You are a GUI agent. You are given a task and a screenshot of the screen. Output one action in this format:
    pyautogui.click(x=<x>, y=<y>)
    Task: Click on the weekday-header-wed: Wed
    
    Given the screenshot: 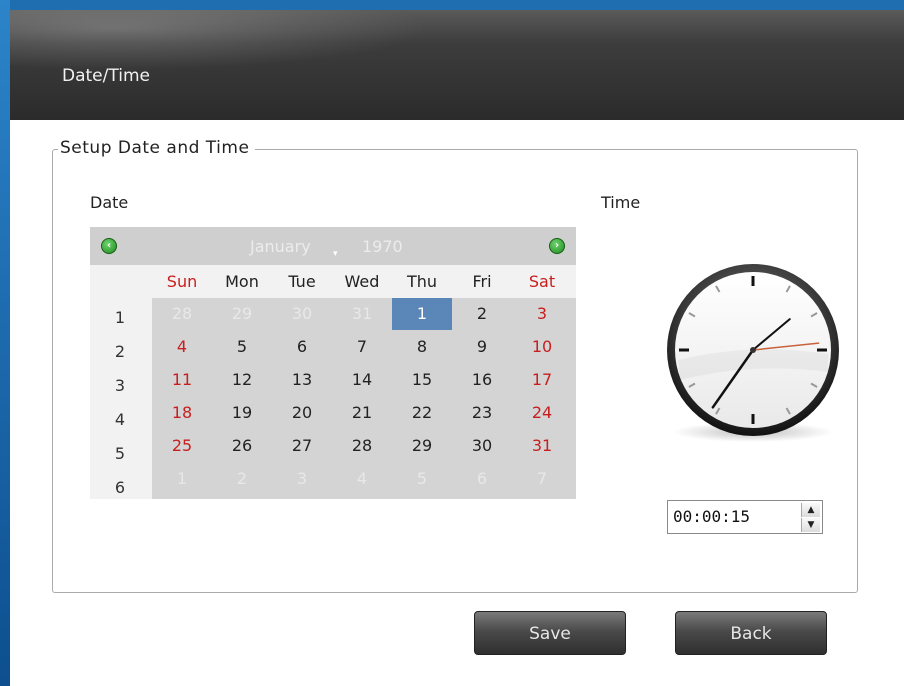 What is the action you would take?
    pyautogui.click(x=362, y=281)
    